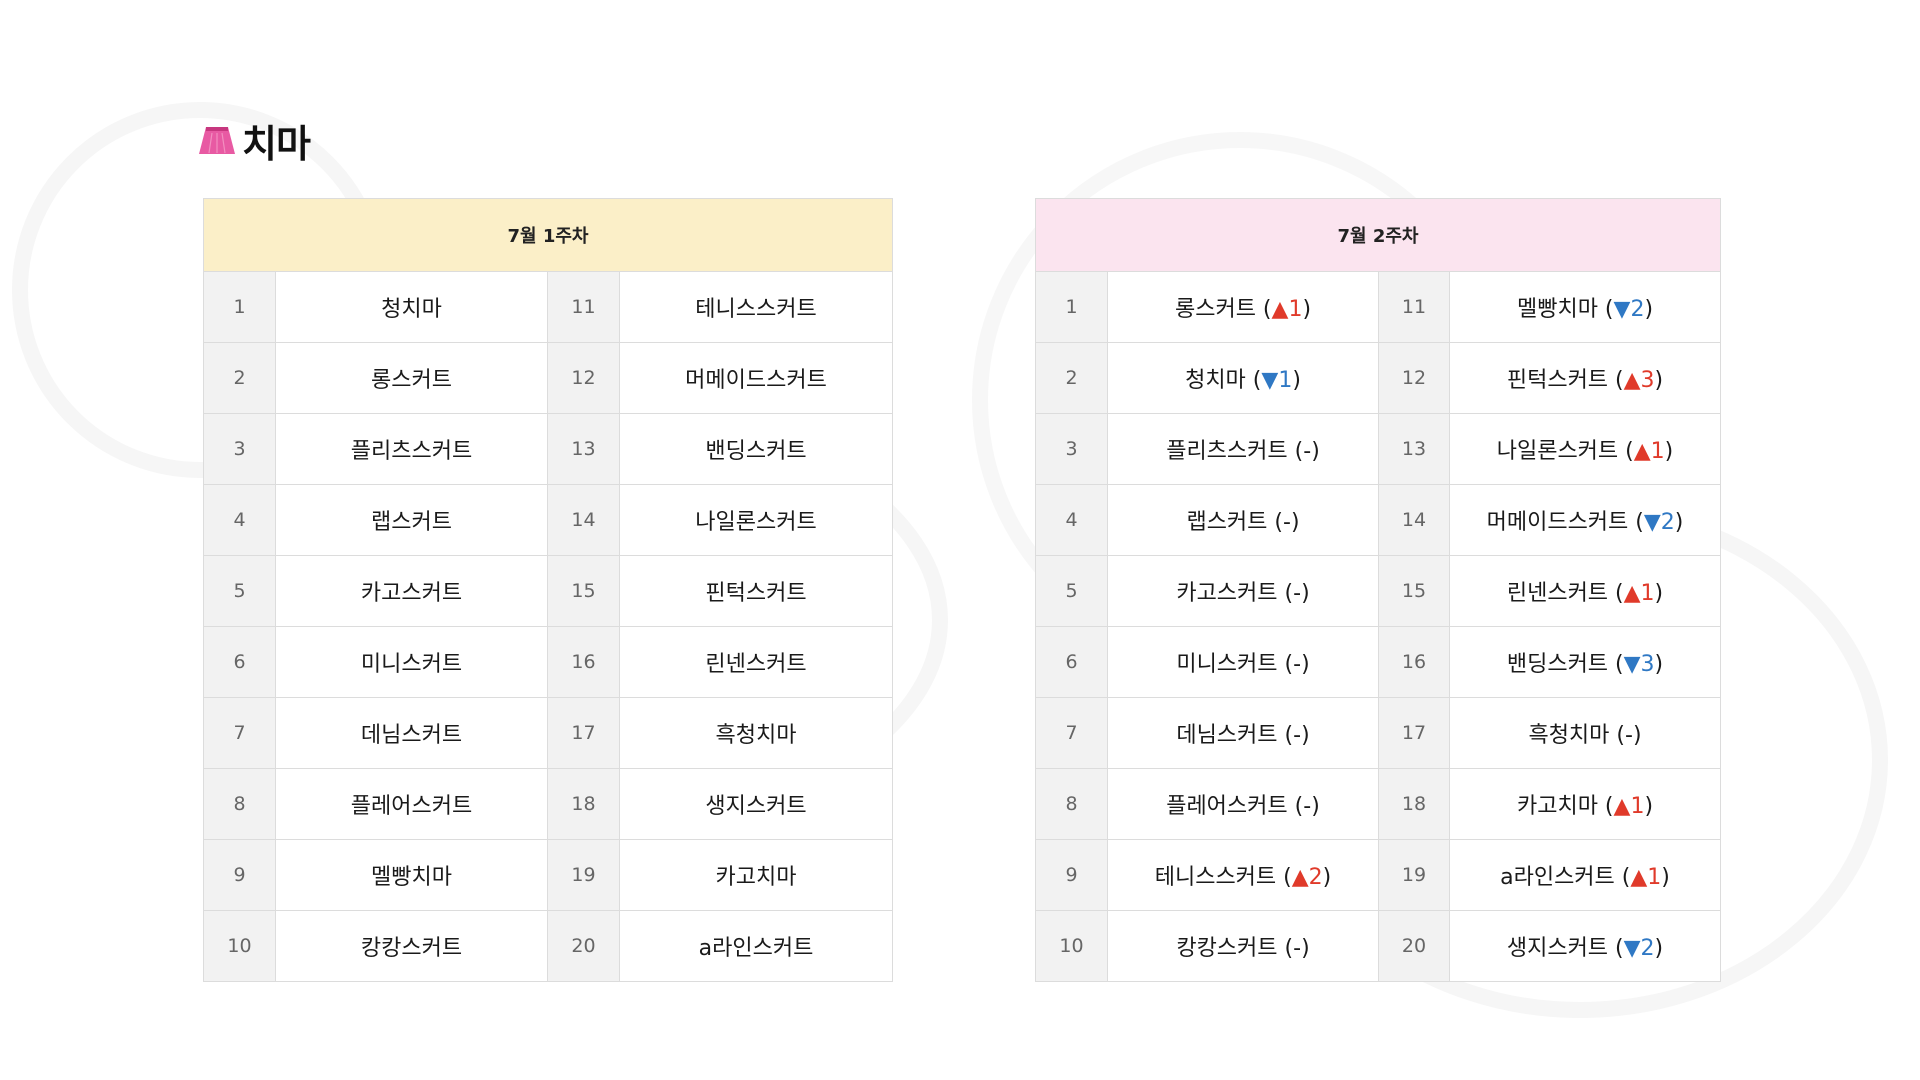  I want to click on rank-change: (-), so click(1625, 735).